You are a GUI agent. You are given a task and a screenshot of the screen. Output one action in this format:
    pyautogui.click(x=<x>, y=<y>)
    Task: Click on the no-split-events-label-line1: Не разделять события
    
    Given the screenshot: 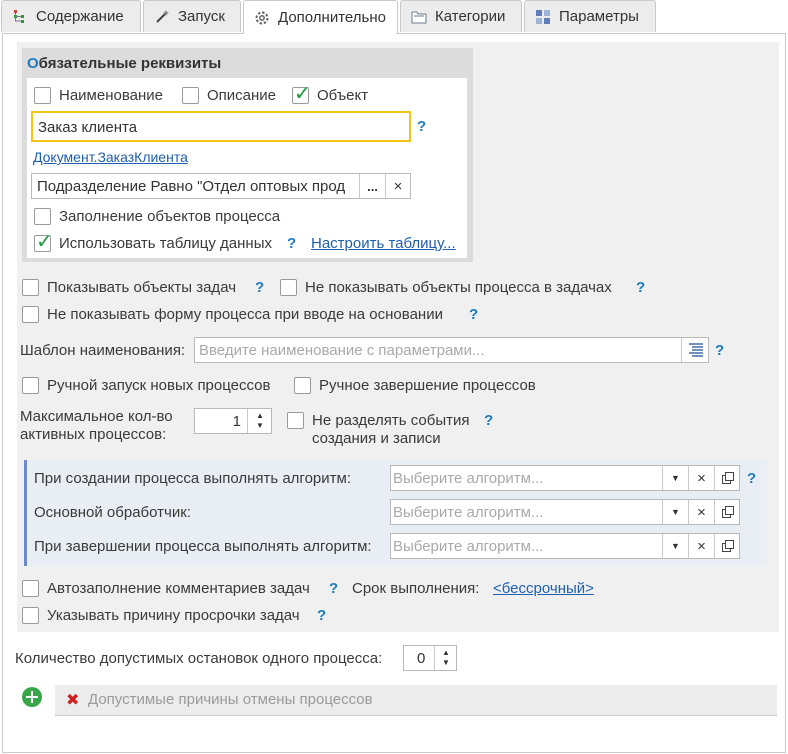 What is the action you would take?
    pyautogui.click(x=391, y=420)
    